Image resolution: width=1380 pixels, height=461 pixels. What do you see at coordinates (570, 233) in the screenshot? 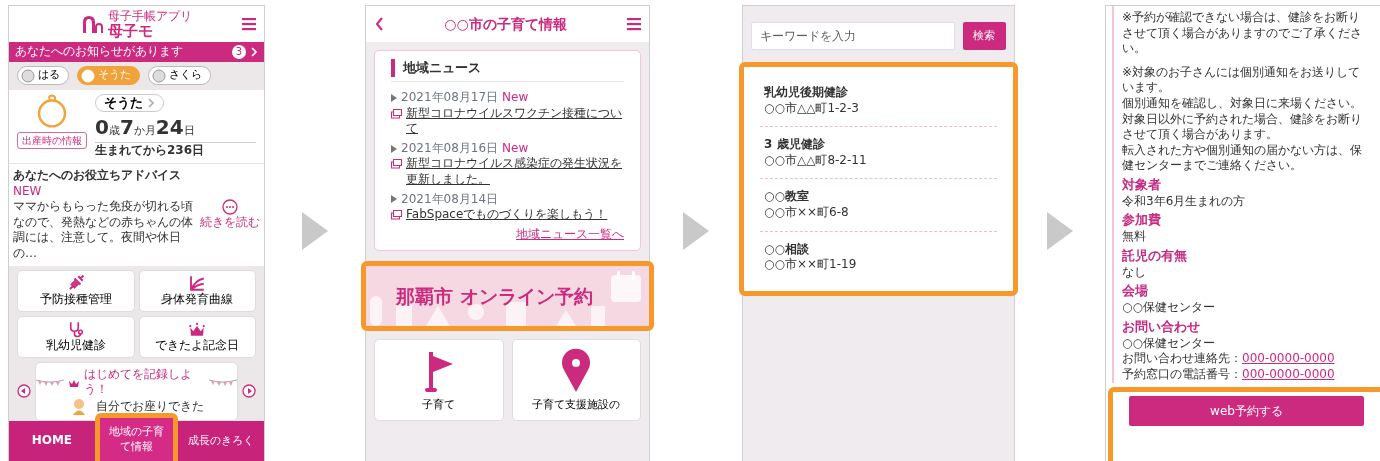
I see `news-list-link: 地域ニュース一覧へ` at bounding box center [570, 233].